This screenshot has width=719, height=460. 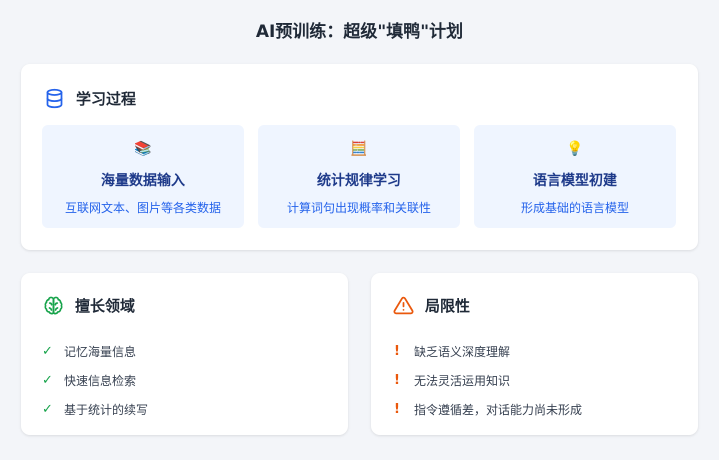 I want to click on limitations-list: ! 缺乏语义深度理解 ! 无法灵活运用知识 ! 指令遵循差，对话能力尚未形成, so click(x=487, y=380).